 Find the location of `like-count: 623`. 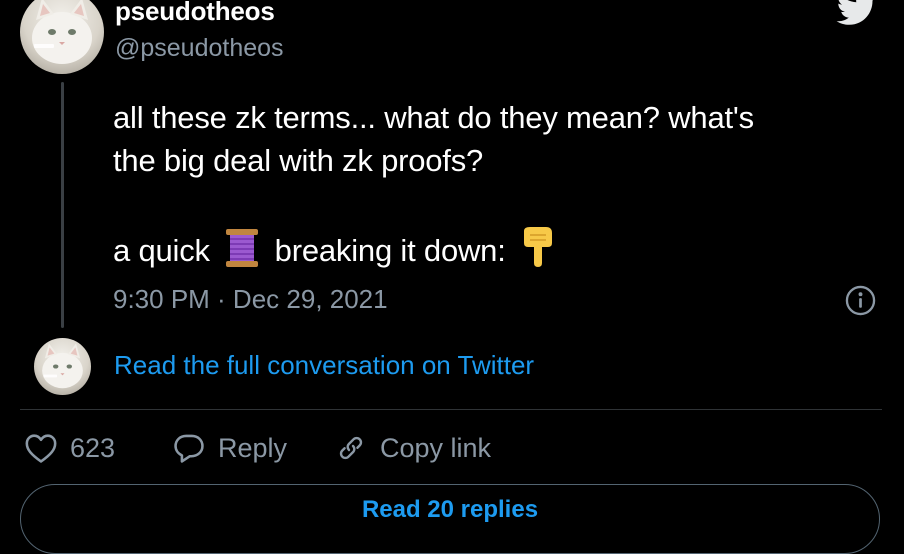

like-count: 623 is located at coordinates (93, 447).